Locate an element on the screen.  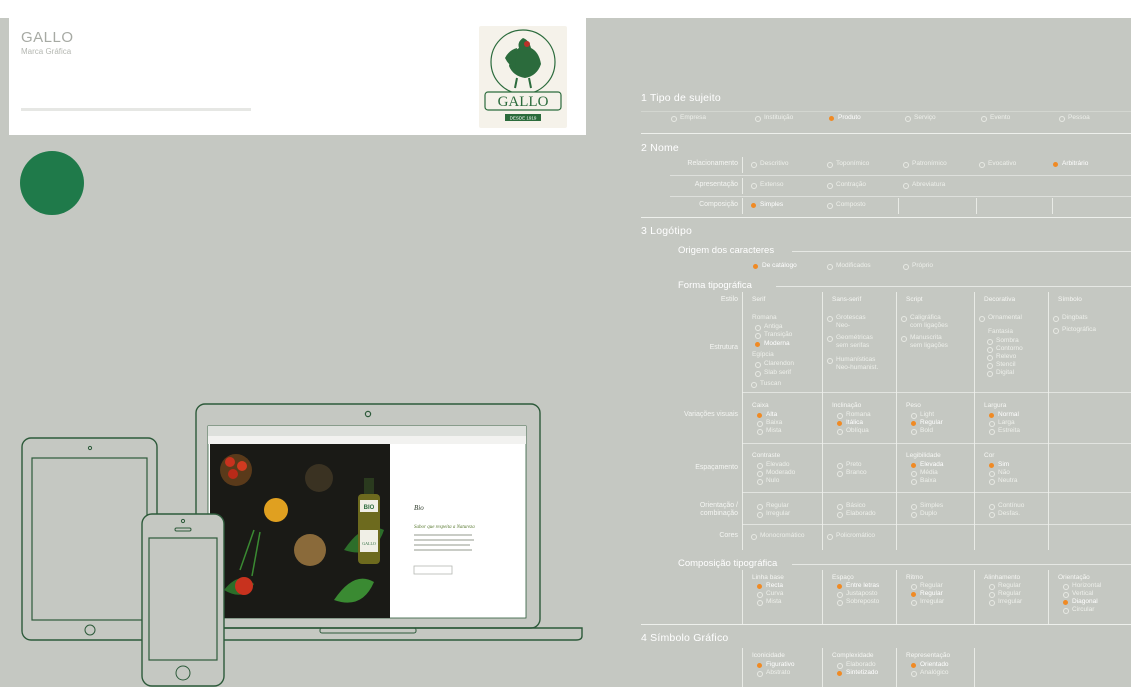
s3-row-estrutura: Estrutura is located at coordinates (723, 347).